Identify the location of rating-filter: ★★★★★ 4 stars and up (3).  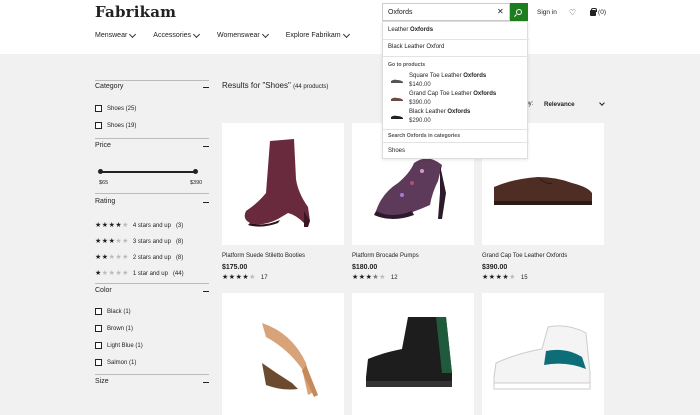
(139, 225).